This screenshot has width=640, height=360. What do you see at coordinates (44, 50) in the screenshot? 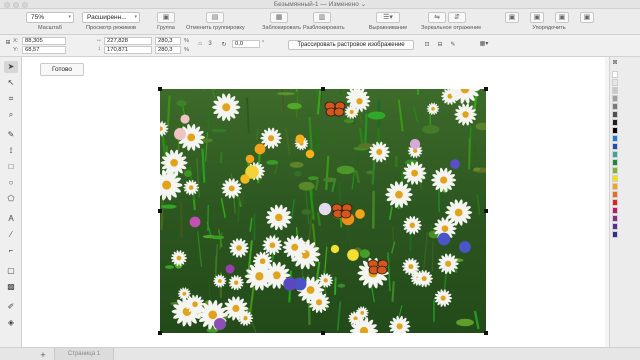
I see `y-position-field: 68,57` at bounding box center [44, 50].